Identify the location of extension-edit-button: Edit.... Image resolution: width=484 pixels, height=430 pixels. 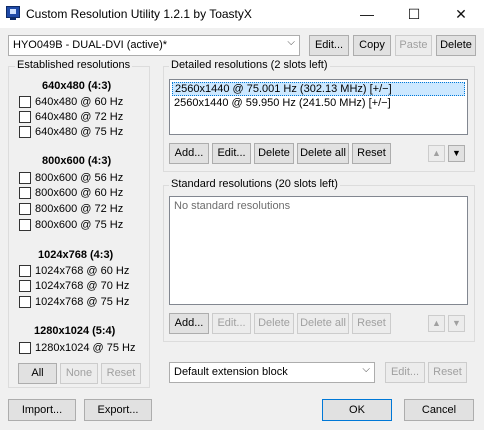
(405, 372).